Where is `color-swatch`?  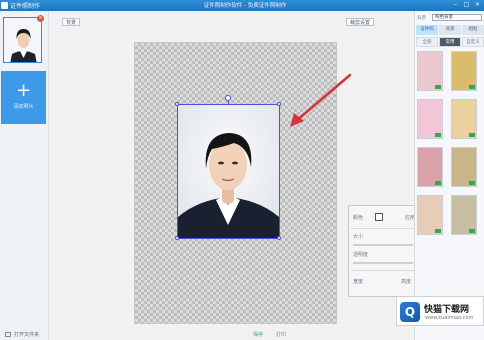 color-swatch is located at coordinates (379, 217).